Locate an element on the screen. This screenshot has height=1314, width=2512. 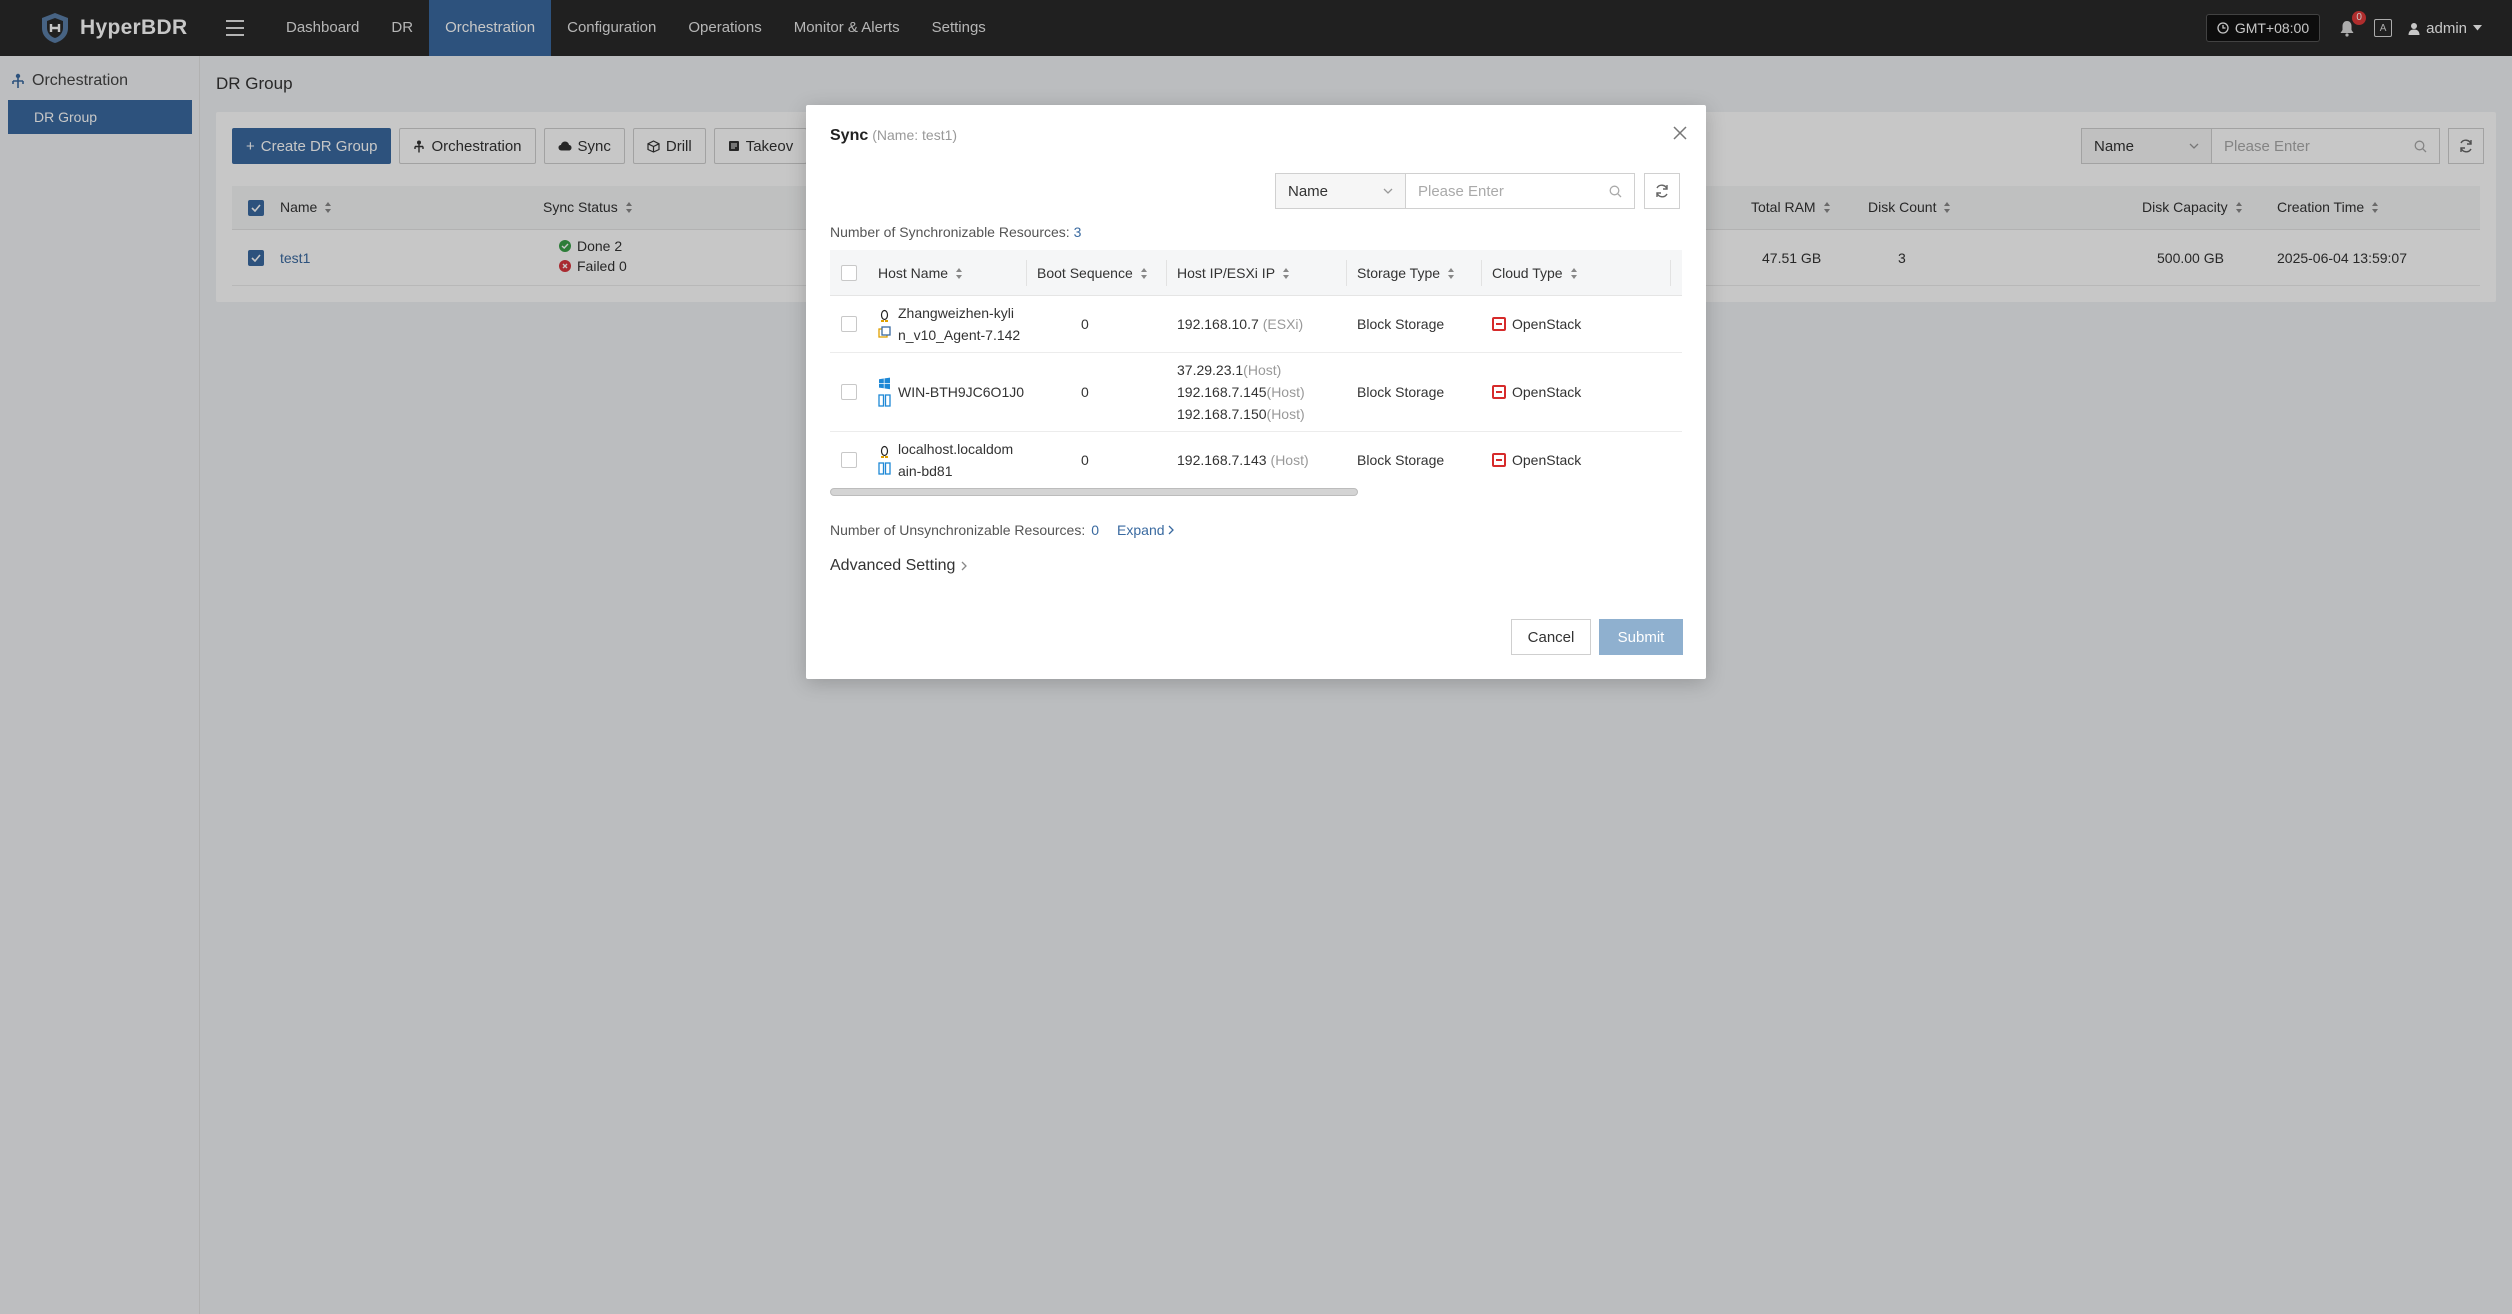
col-storage-type: Storage Type is located at coordinates (1406, 273).